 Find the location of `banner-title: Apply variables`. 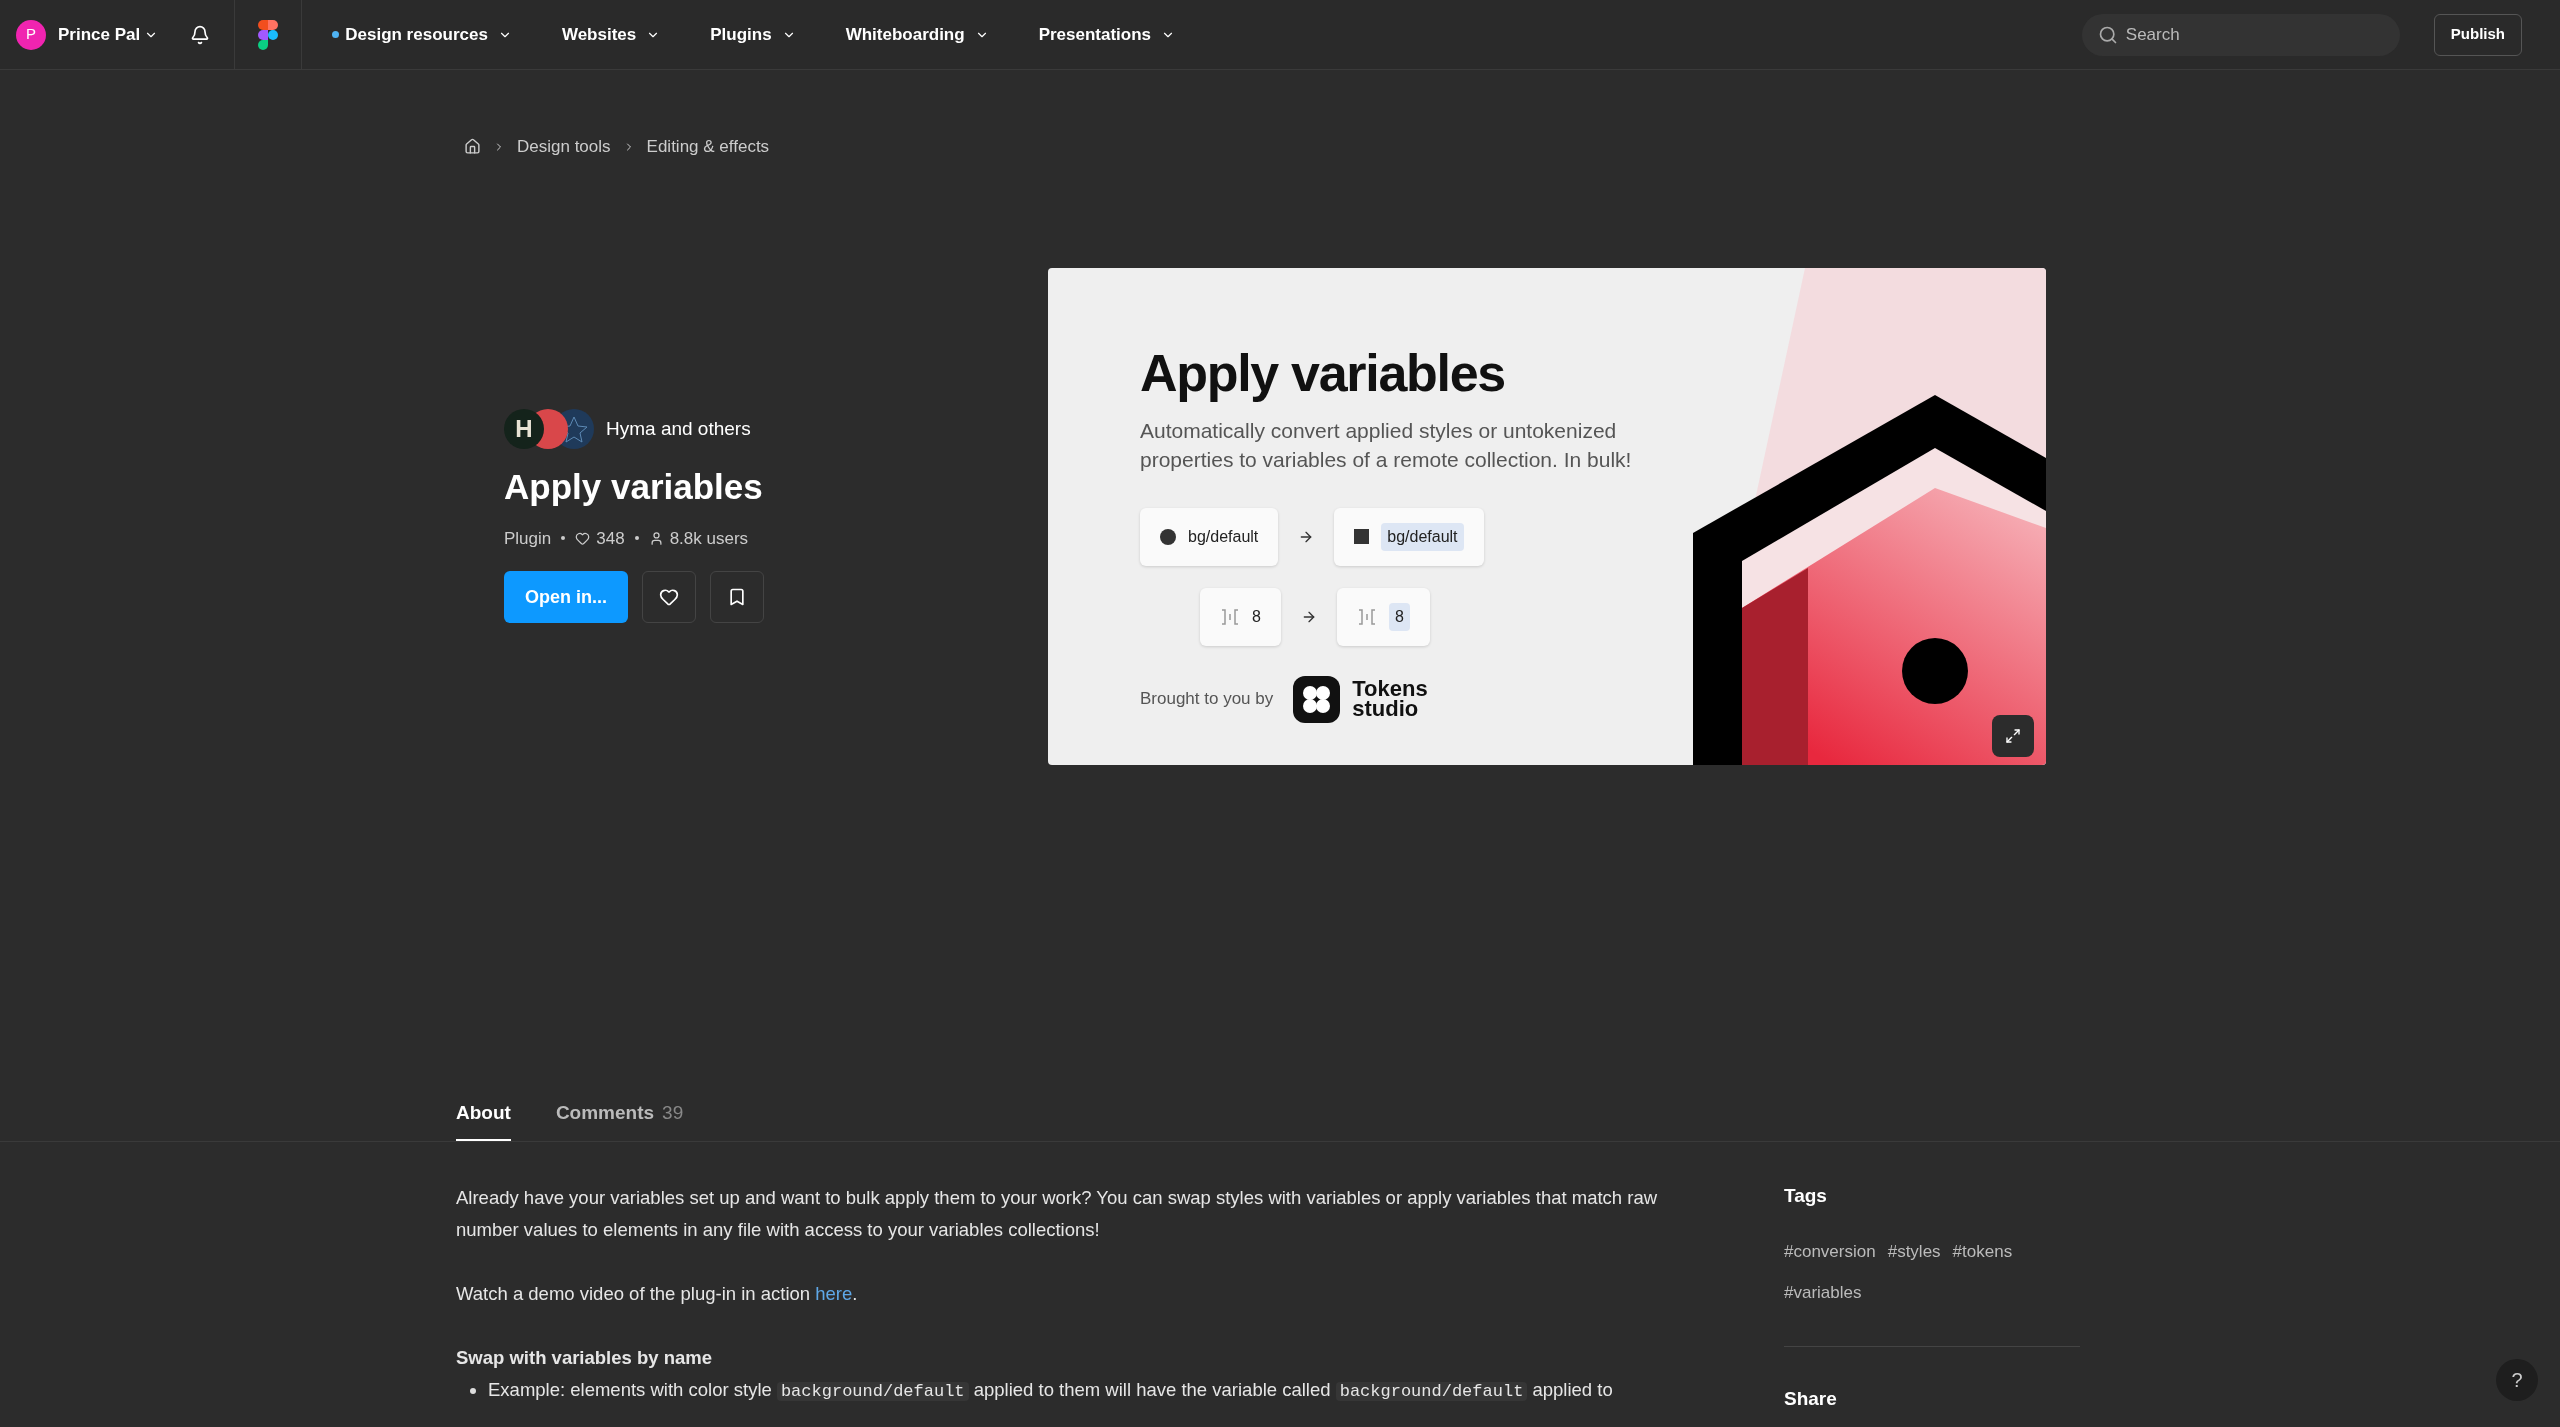

banner-title: Apply variables is located at coordinates (1323, 373).